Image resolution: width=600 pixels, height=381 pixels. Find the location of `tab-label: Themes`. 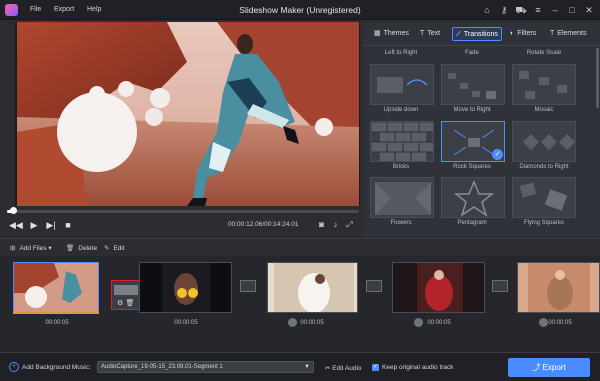

tab-label: Themes is located at coordinates (396, 33).